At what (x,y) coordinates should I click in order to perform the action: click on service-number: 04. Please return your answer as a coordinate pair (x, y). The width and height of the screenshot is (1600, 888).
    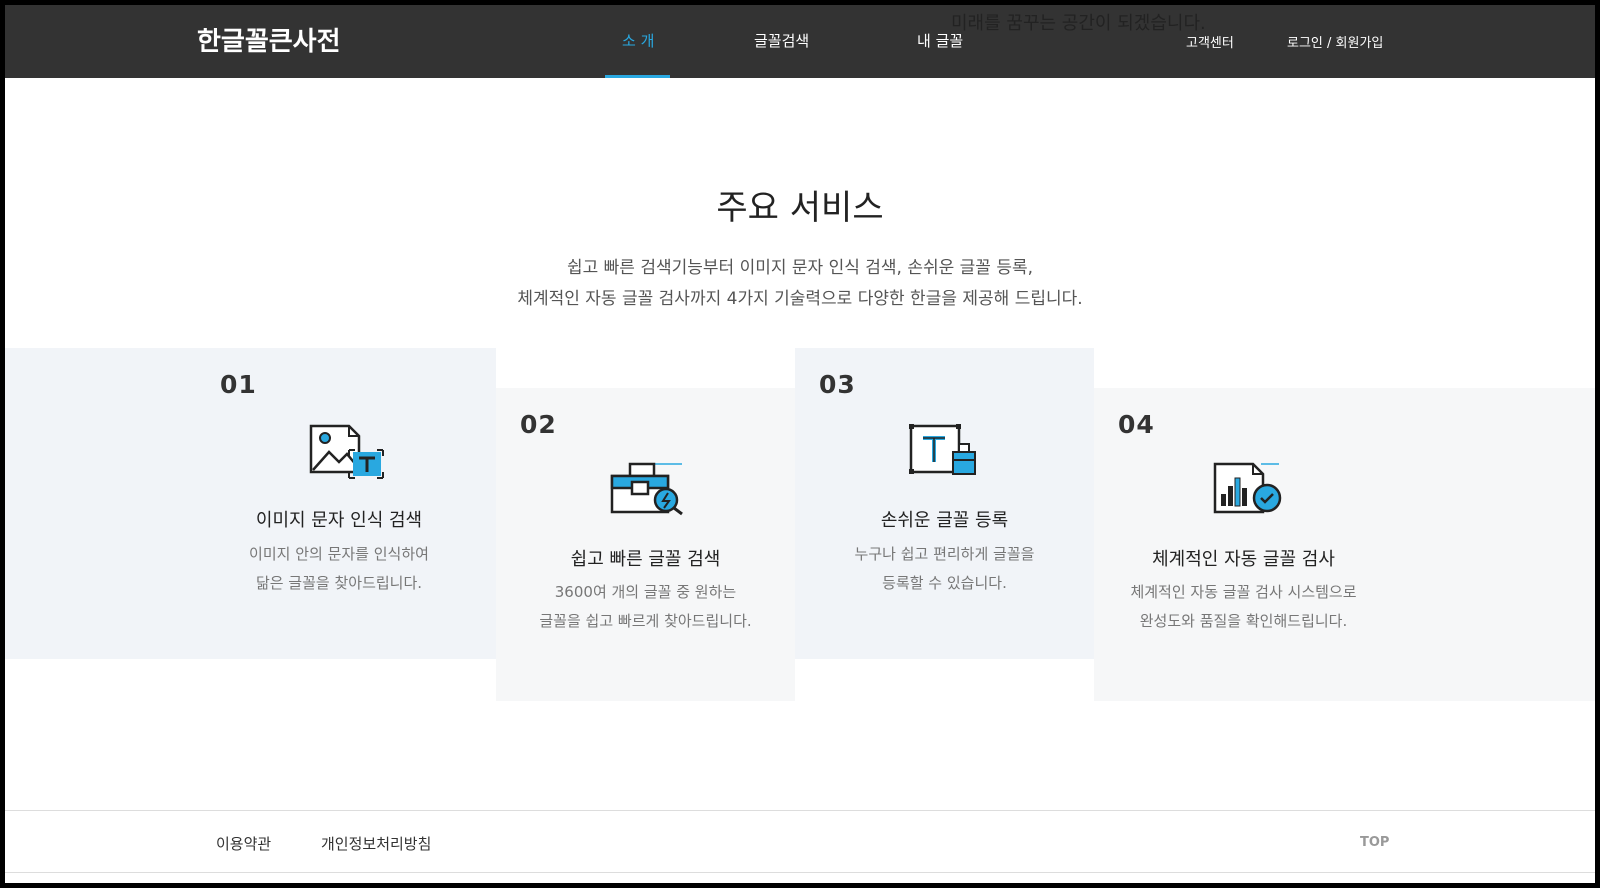
    Looking at the image, I should click on (1136, 424).